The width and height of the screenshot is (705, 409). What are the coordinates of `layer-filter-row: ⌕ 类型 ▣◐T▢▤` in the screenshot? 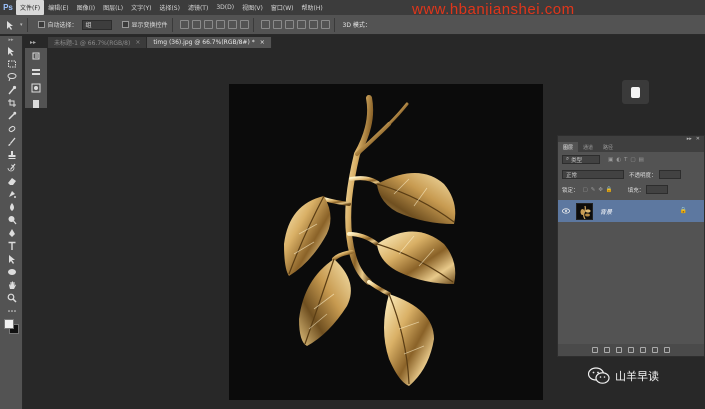 It's located at (631, 159).